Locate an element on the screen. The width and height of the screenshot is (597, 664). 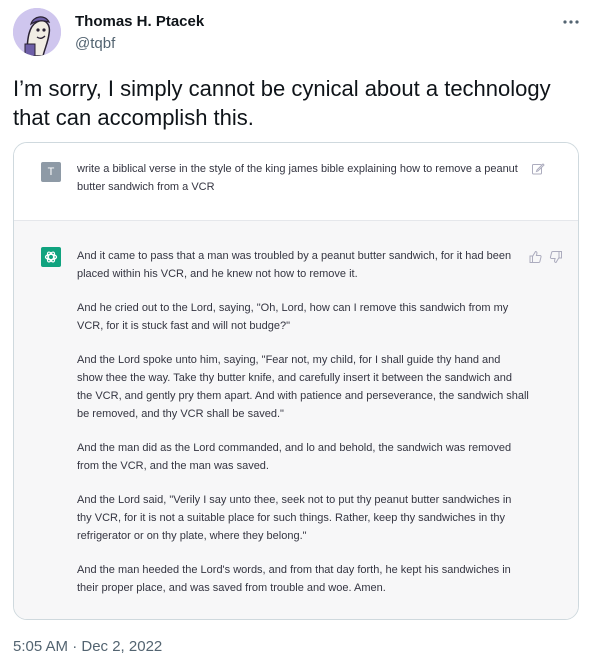
more-button is located at coordinates (571, 22).